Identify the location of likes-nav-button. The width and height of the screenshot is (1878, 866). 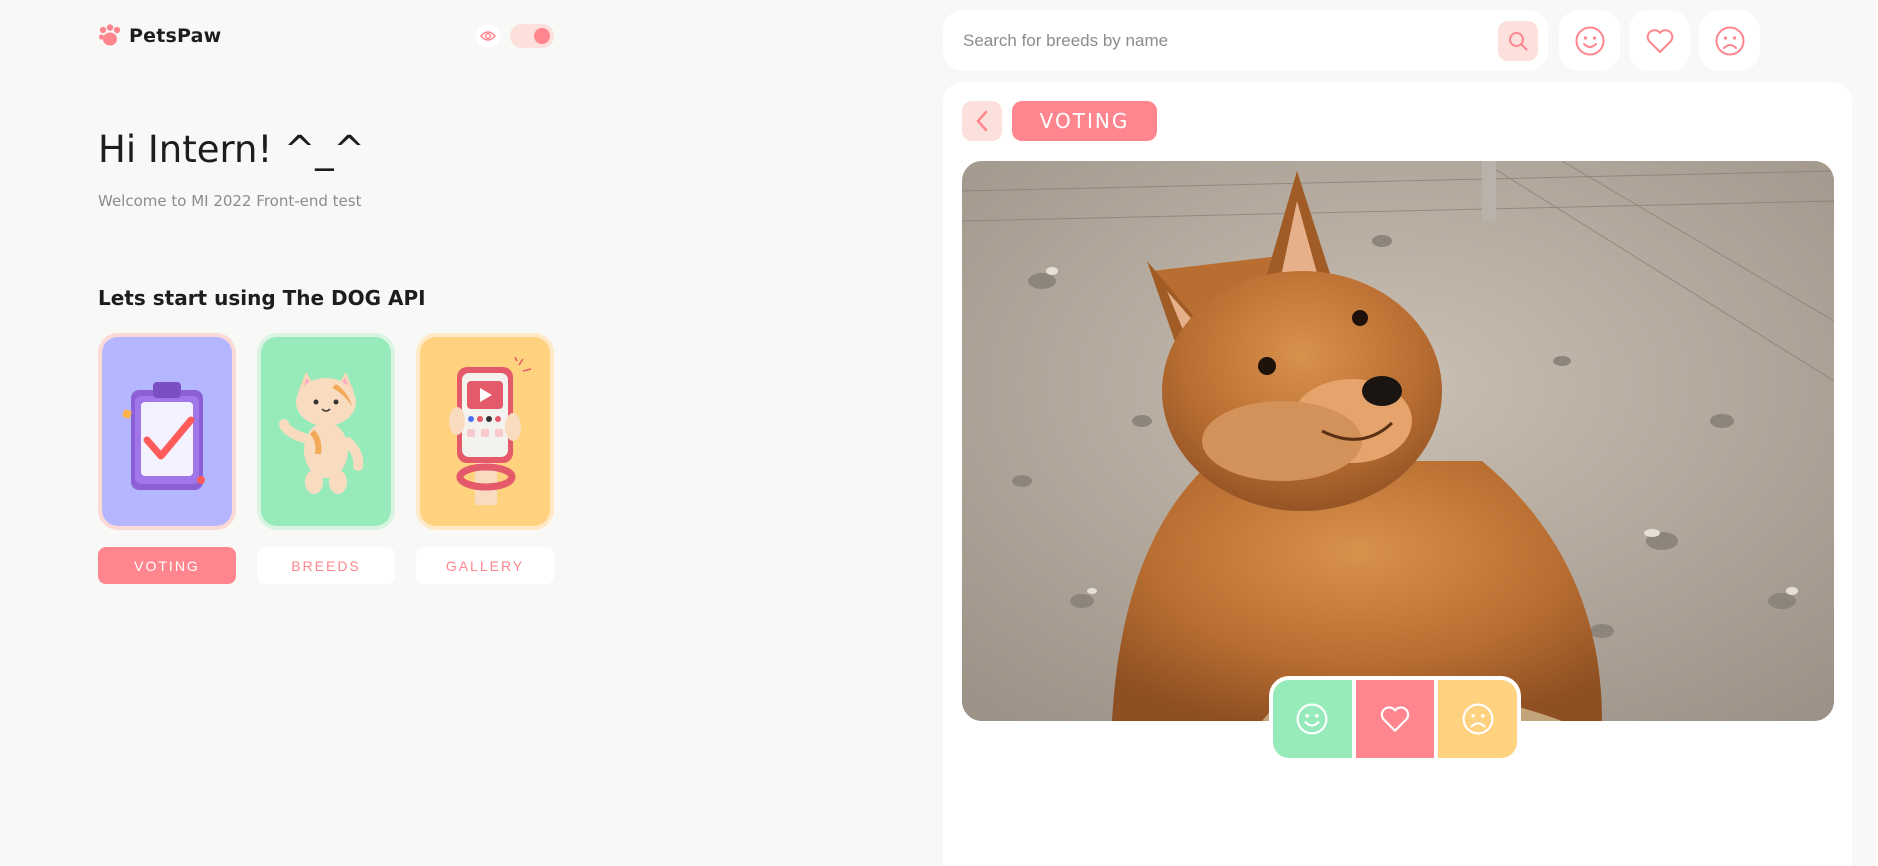
(1589, 40).